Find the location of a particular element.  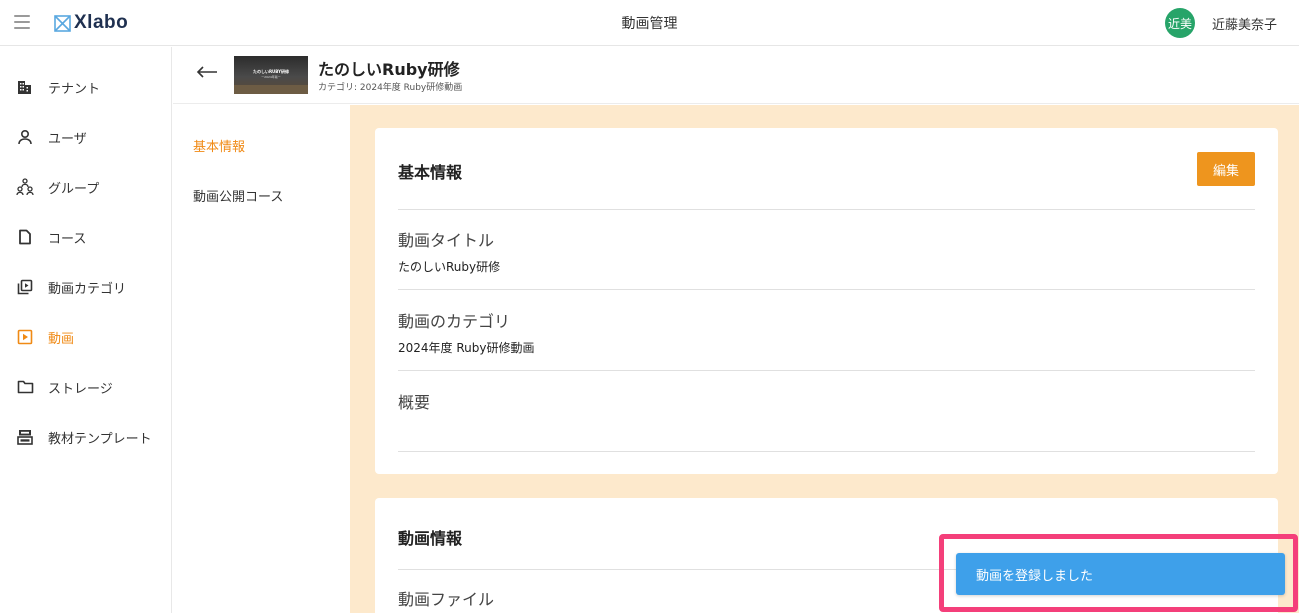

back-arrow-icon is located at coordinates (207, 72).